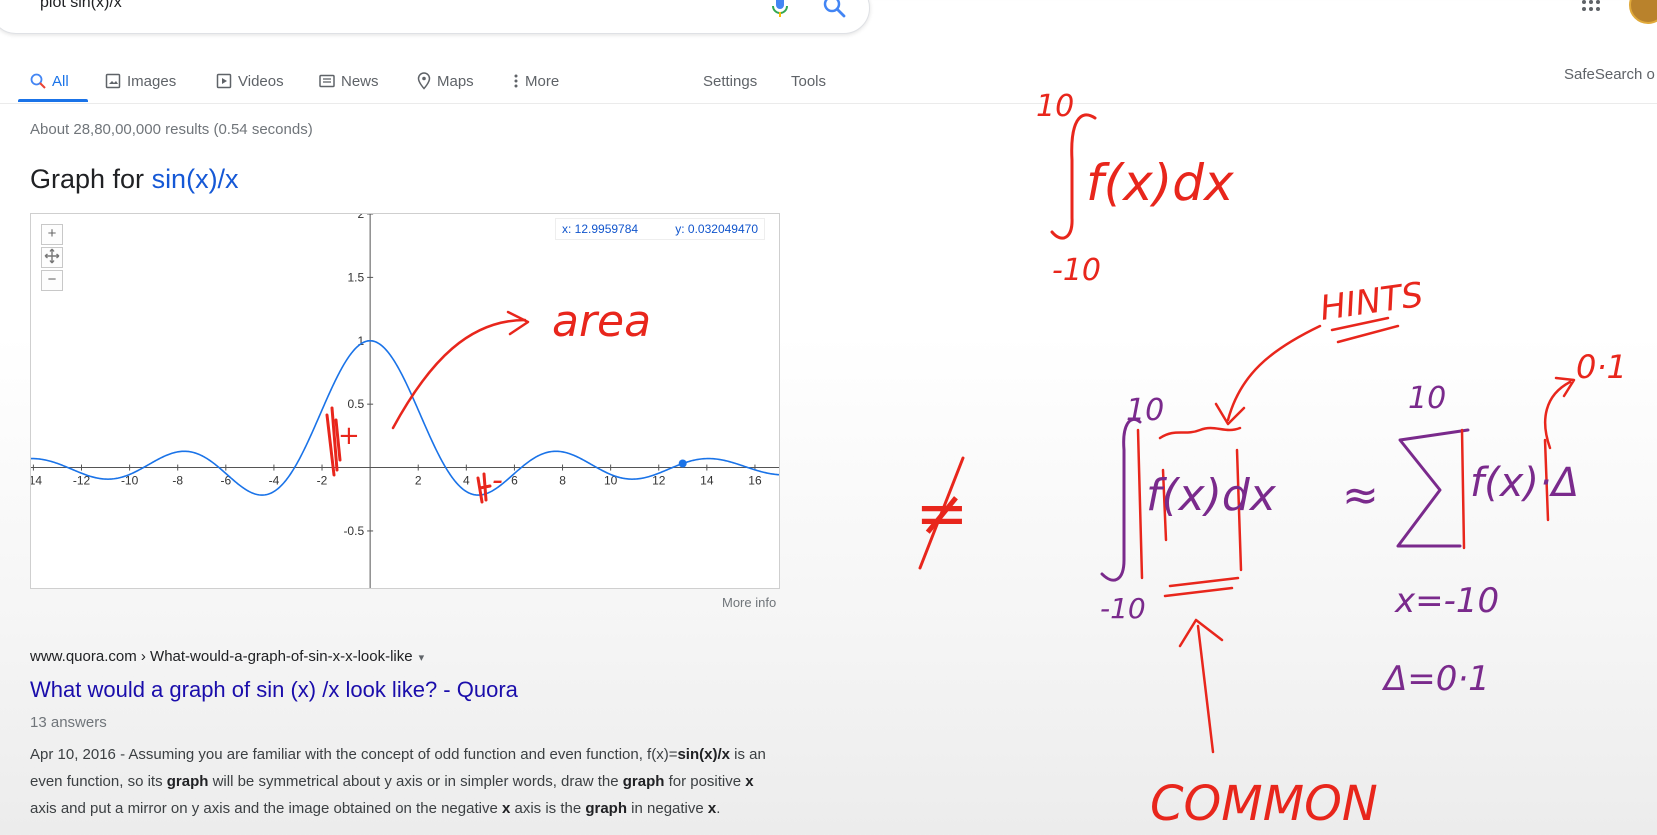  What do you see at coordinates (1591, 9) in the screenshot?
I see `apps-grid-icon` at bounding box center [1591, 9].